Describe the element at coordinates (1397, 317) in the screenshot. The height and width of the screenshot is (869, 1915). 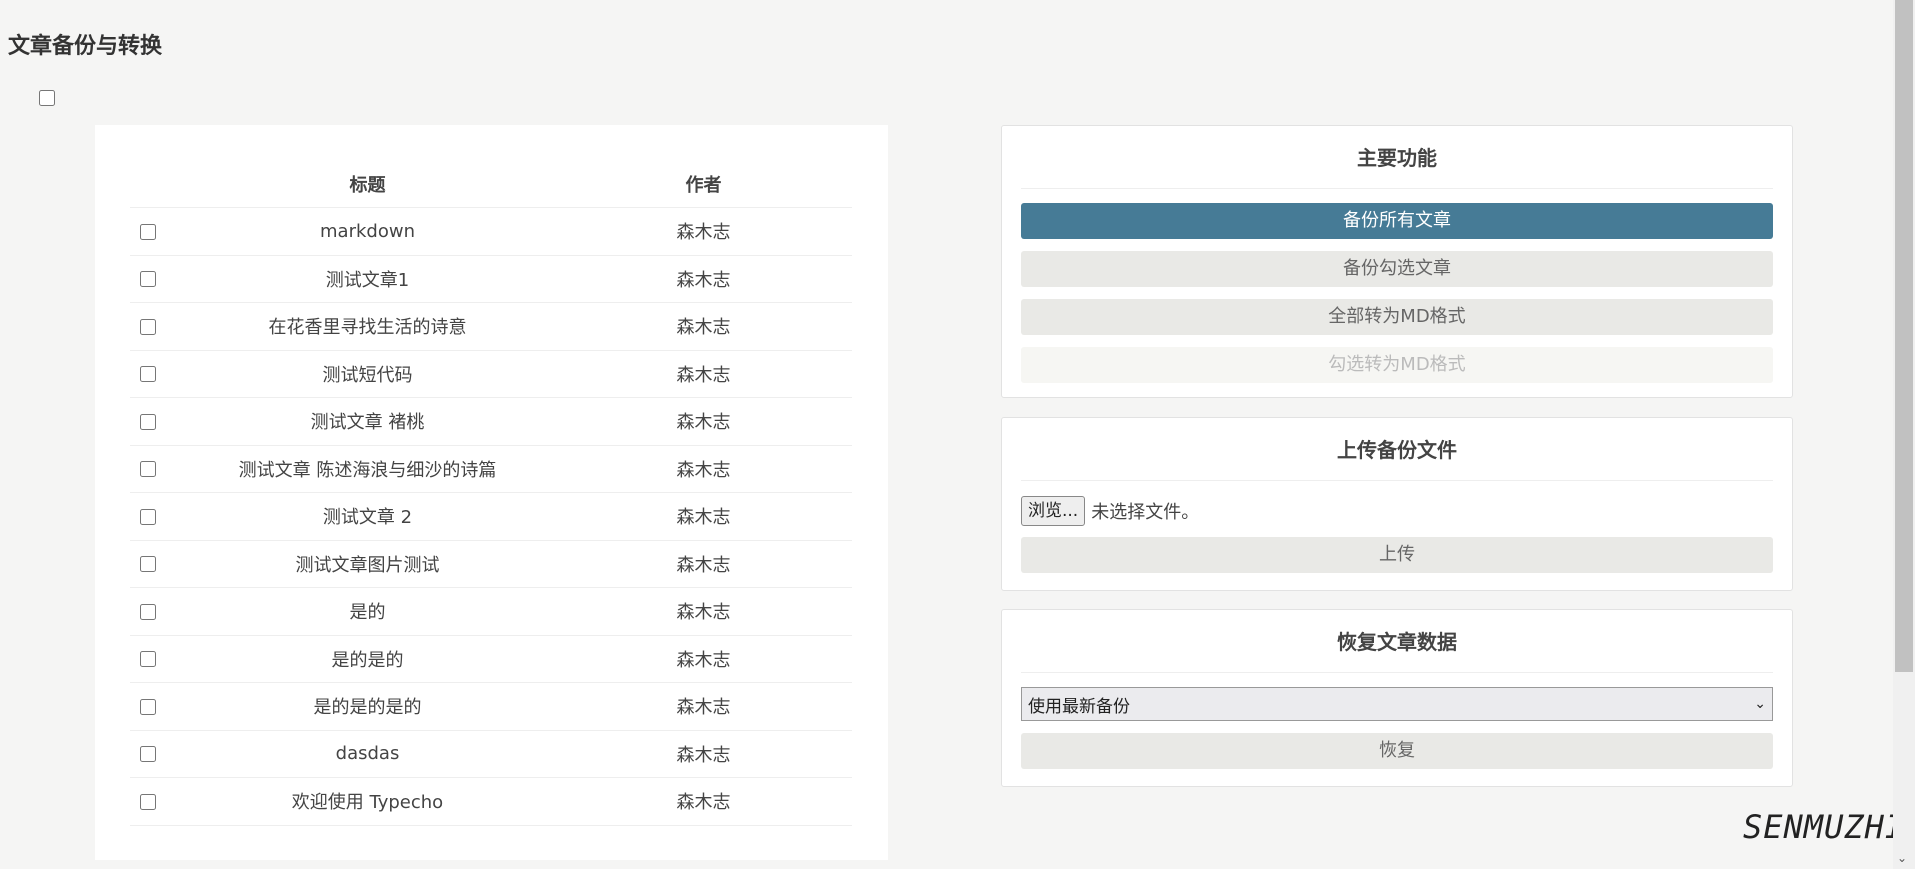
I see `convert-all-md-button: 全部转为MD格式` at that location.